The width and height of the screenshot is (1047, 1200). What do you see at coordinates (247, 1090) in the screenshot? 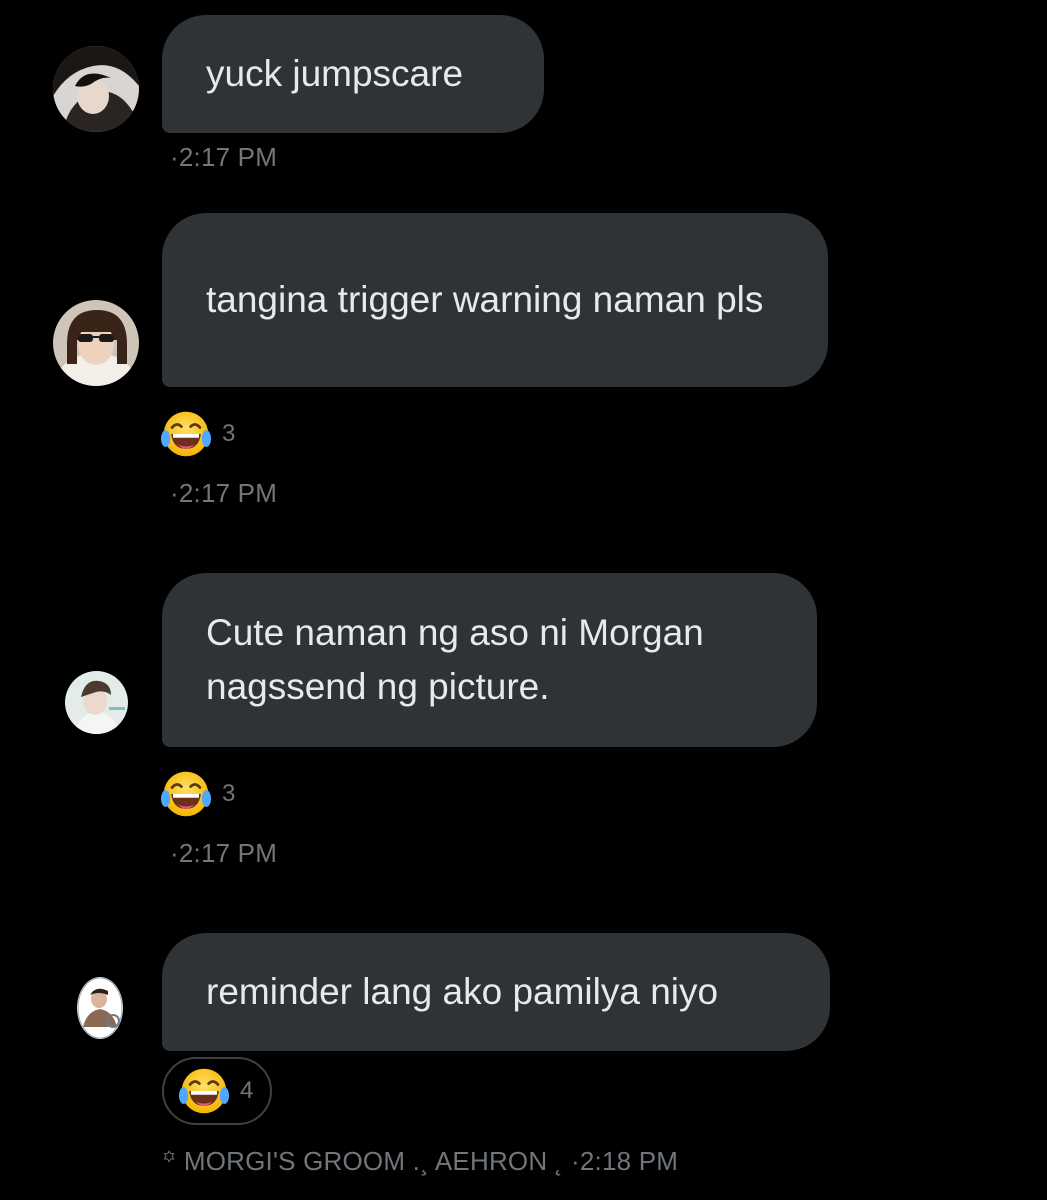
I see `reaction-count: 4` at bounding box center [247, 1090].